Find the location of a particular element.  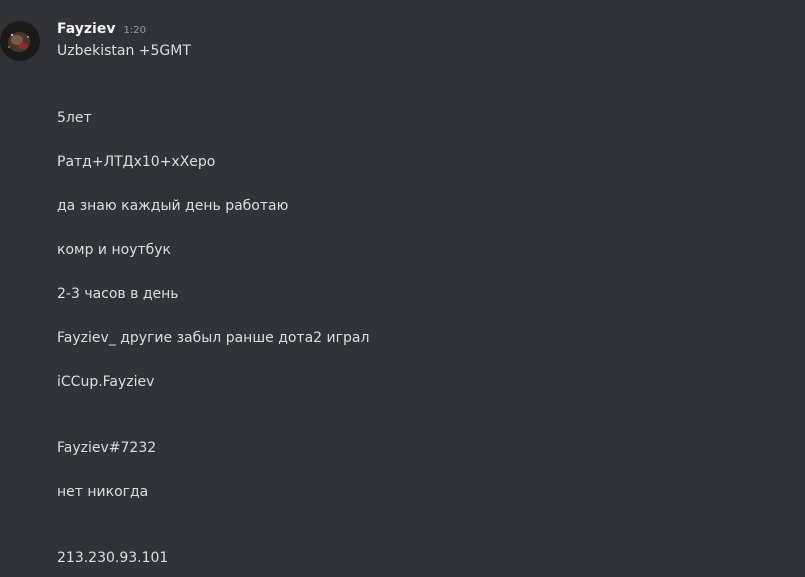

message-line: 5лет is located at coordinates (74, 118).